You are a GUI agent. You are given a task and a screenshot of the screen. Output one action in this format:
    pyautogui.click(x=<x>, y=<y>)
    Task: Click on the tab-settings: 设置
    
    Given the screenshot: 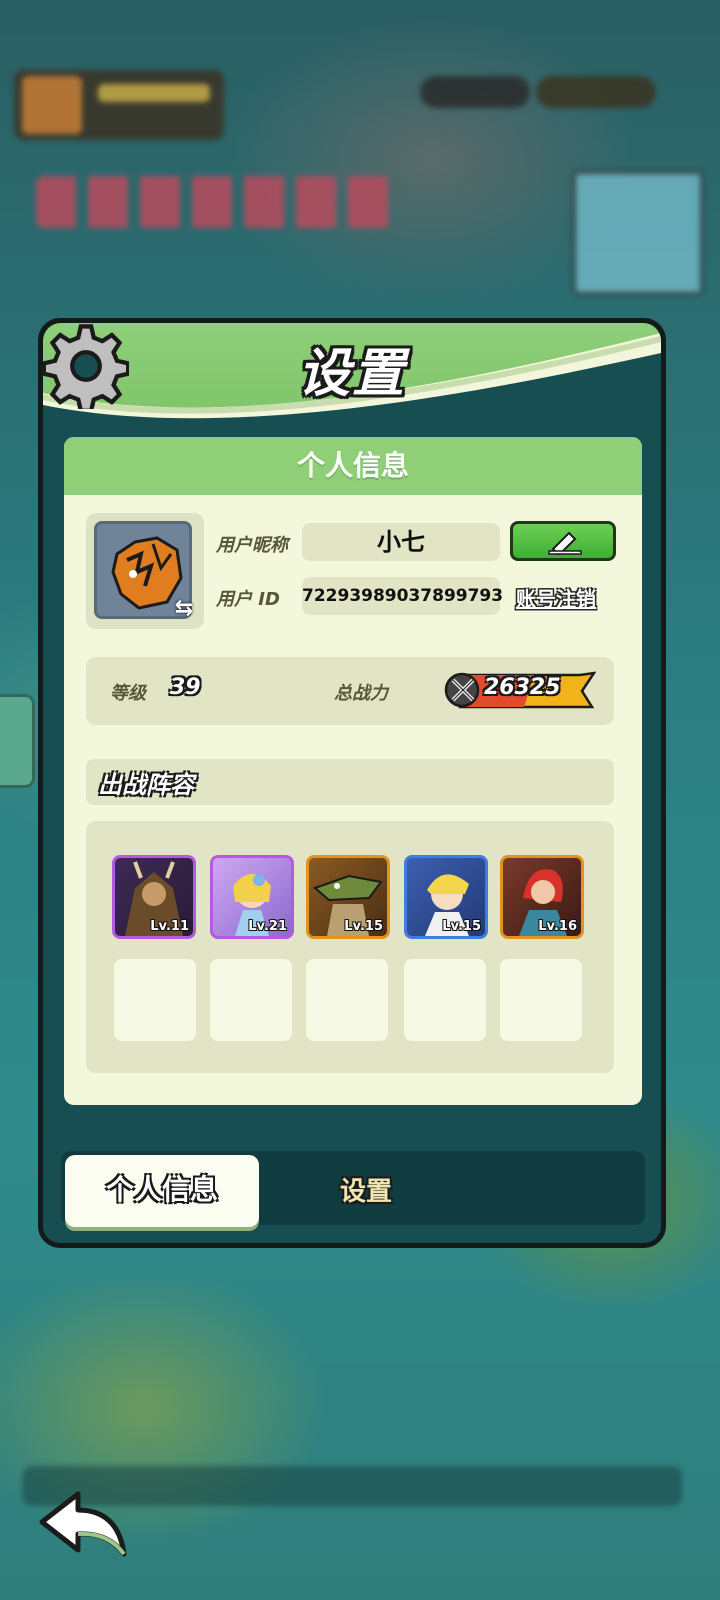 What is the action you would take?
    pyautogui.click(x=366, y=1191)
    